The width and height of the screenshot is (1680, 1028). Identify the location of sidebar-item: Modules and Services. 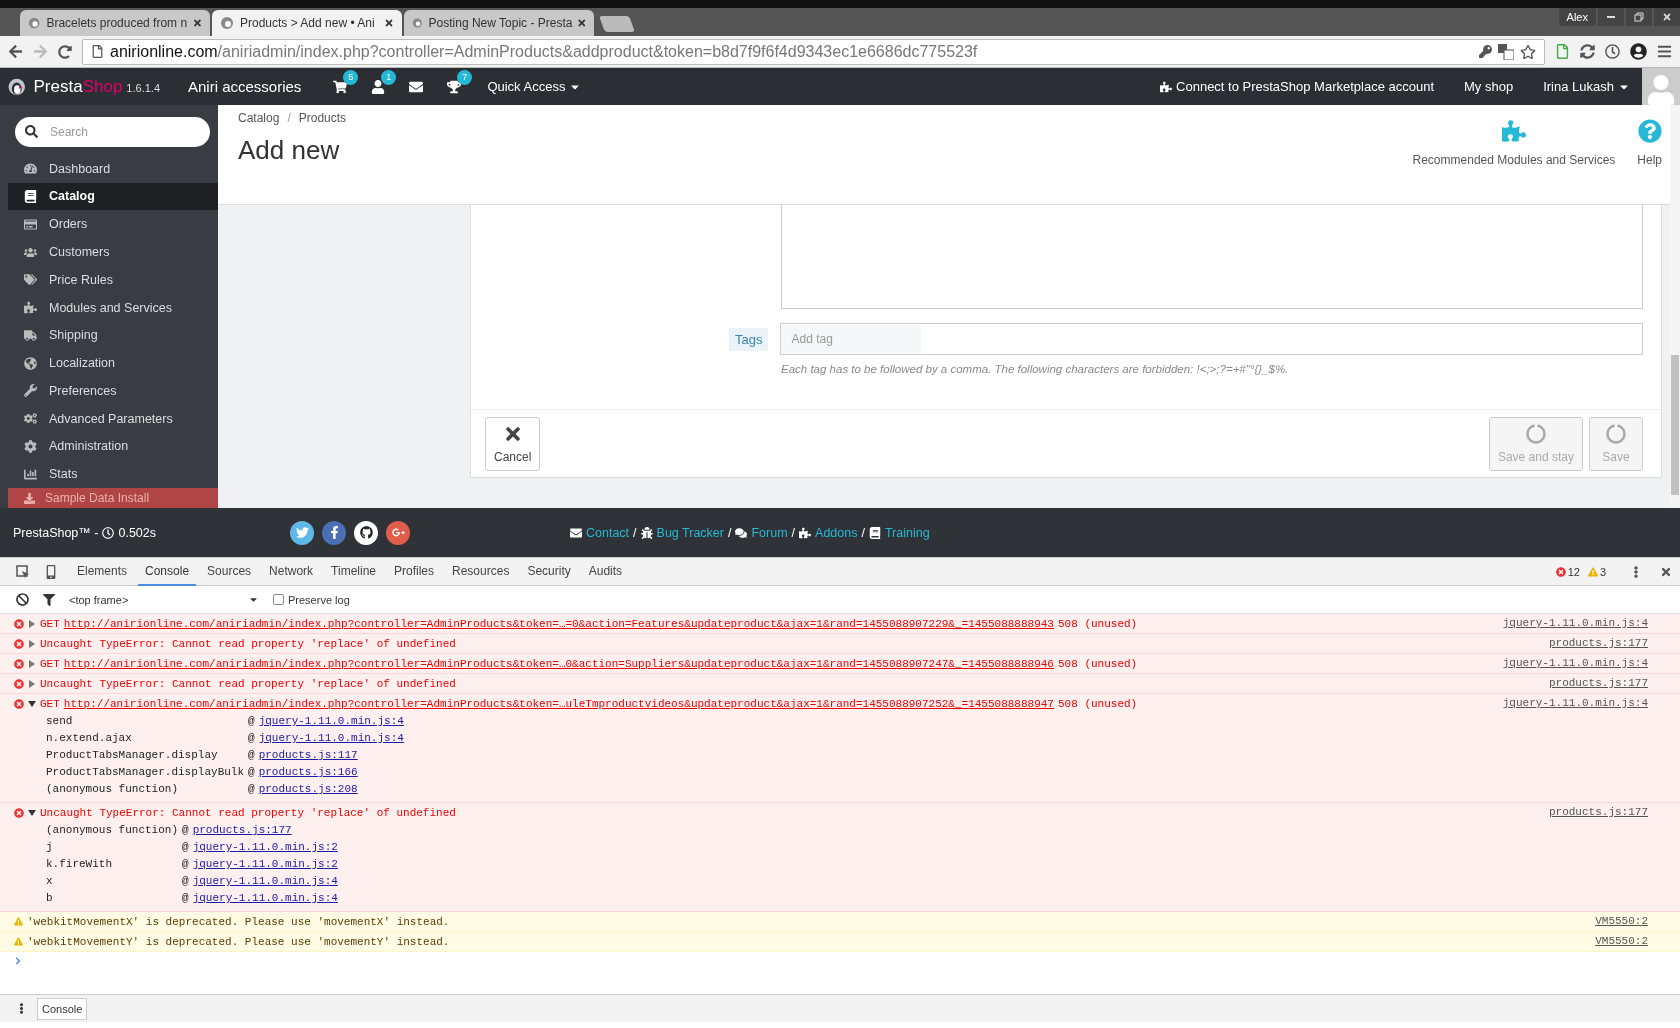
(113, 307).